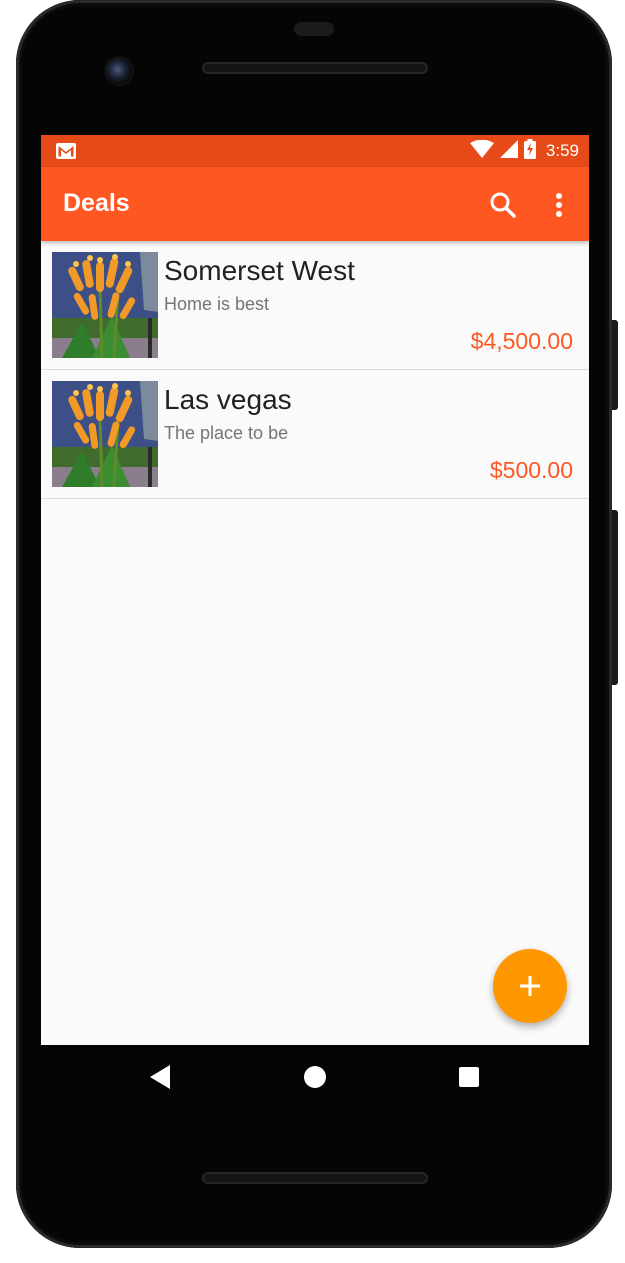 The height and width of the screenshot is (1263, 625). Describe the element at coordinates (562, 150) in the screenshot. I see `status-time: 3:59` at that location.